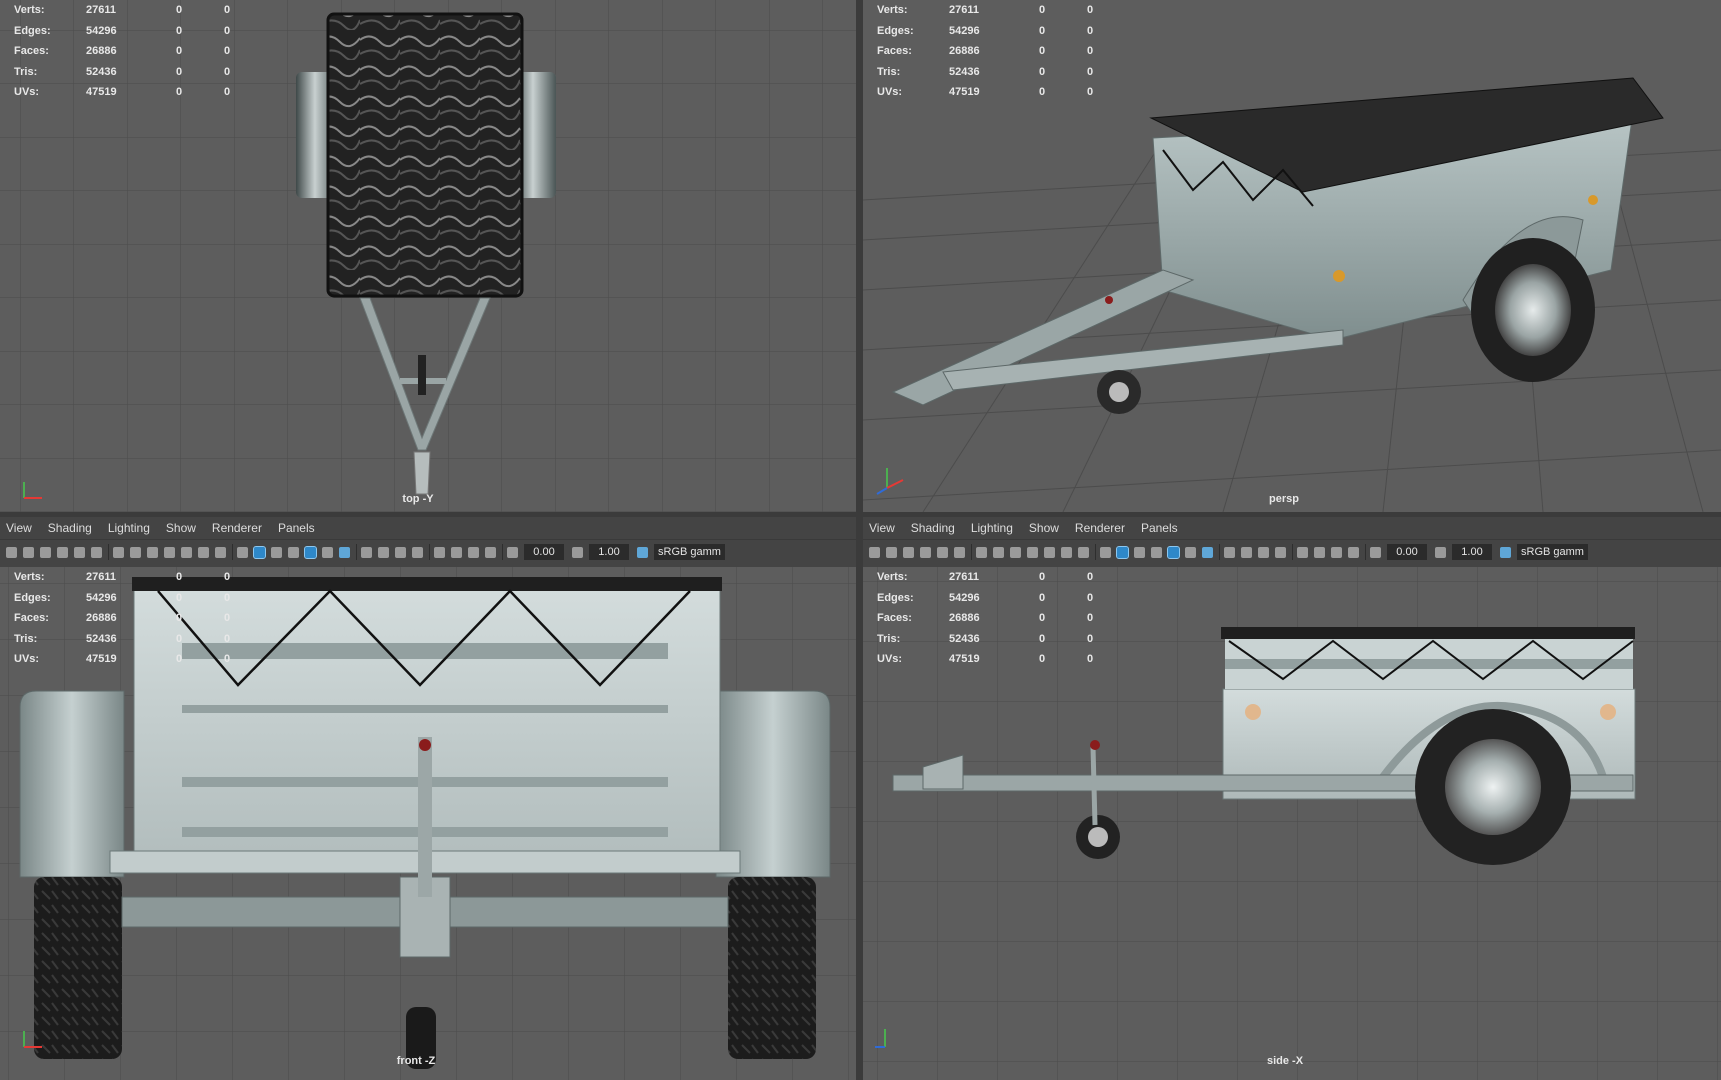  What do you see at coordinates (859, 540) in the screenshot?
I see `viewport-splitter-vertical` at bounding box center [859, 540].